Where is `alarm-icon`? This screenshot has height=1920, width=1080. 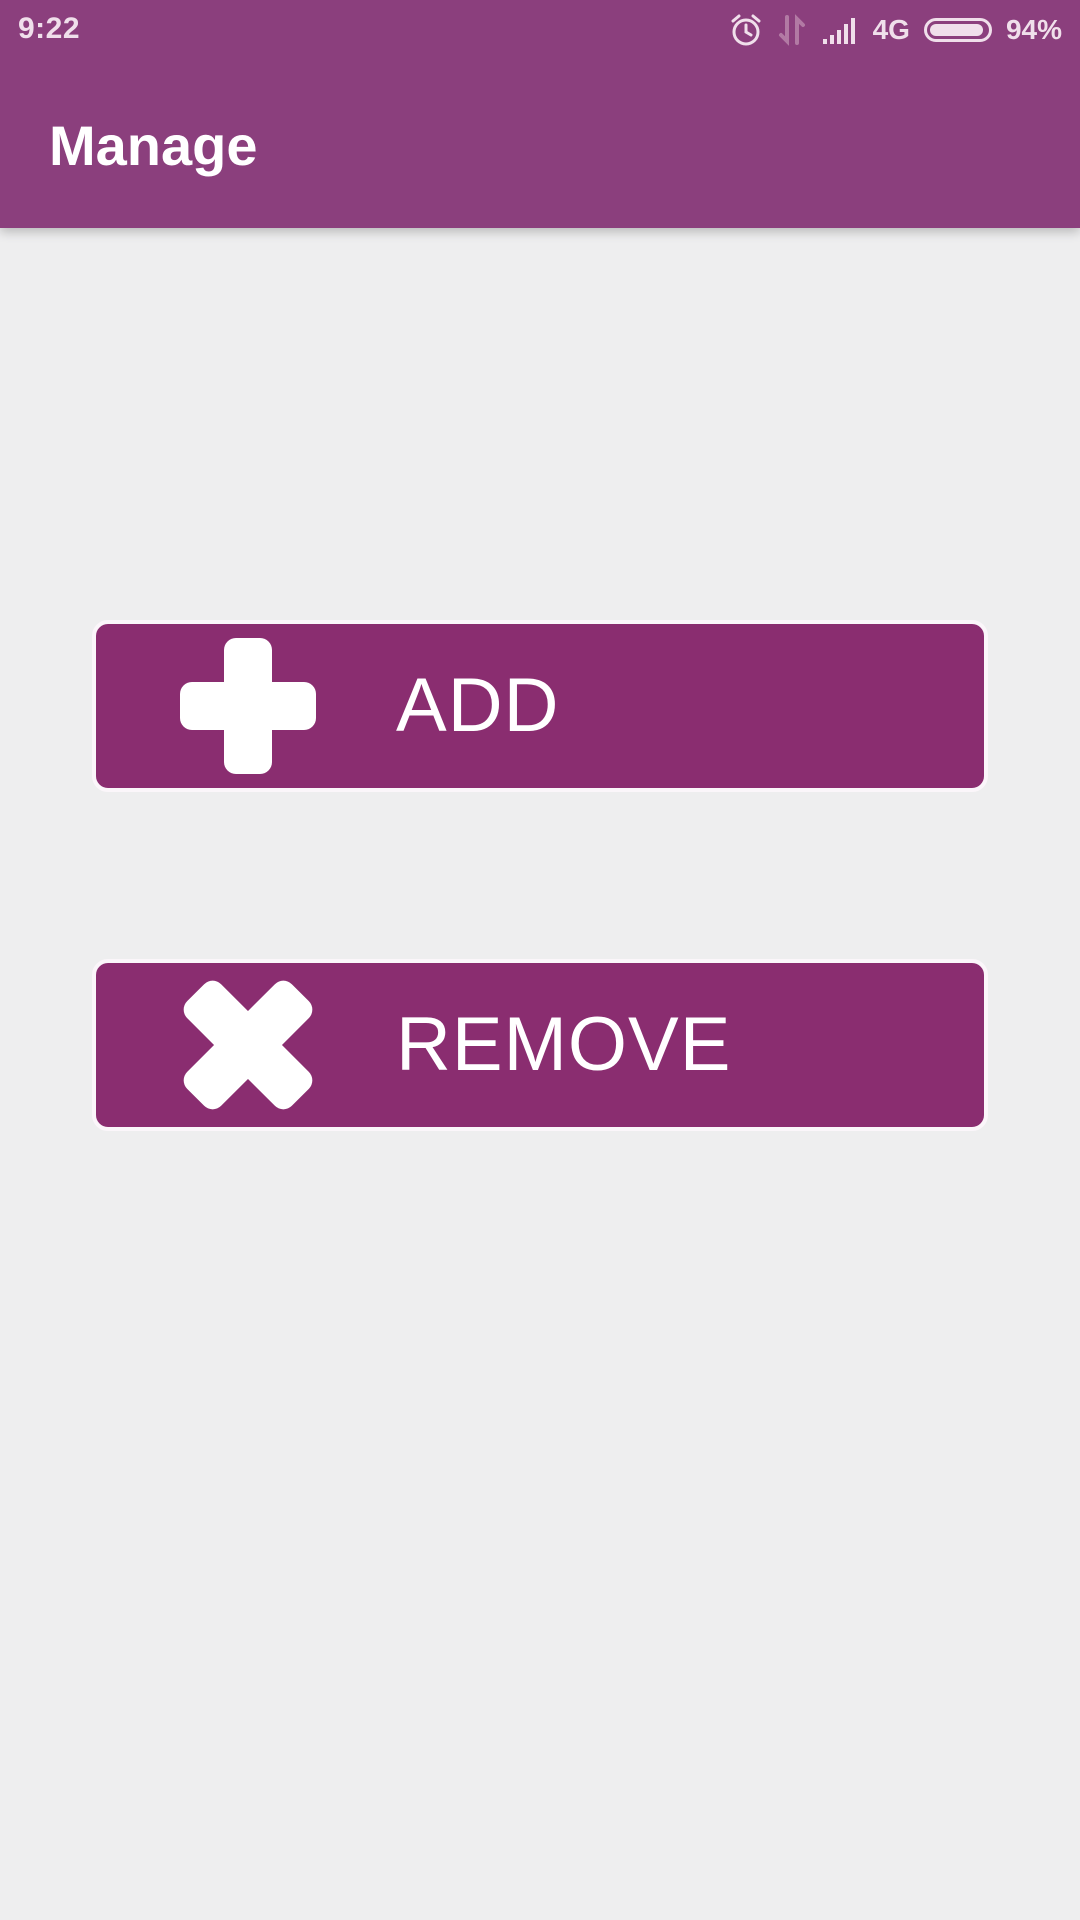
alarm-icon is located at coordinates (746, 30).